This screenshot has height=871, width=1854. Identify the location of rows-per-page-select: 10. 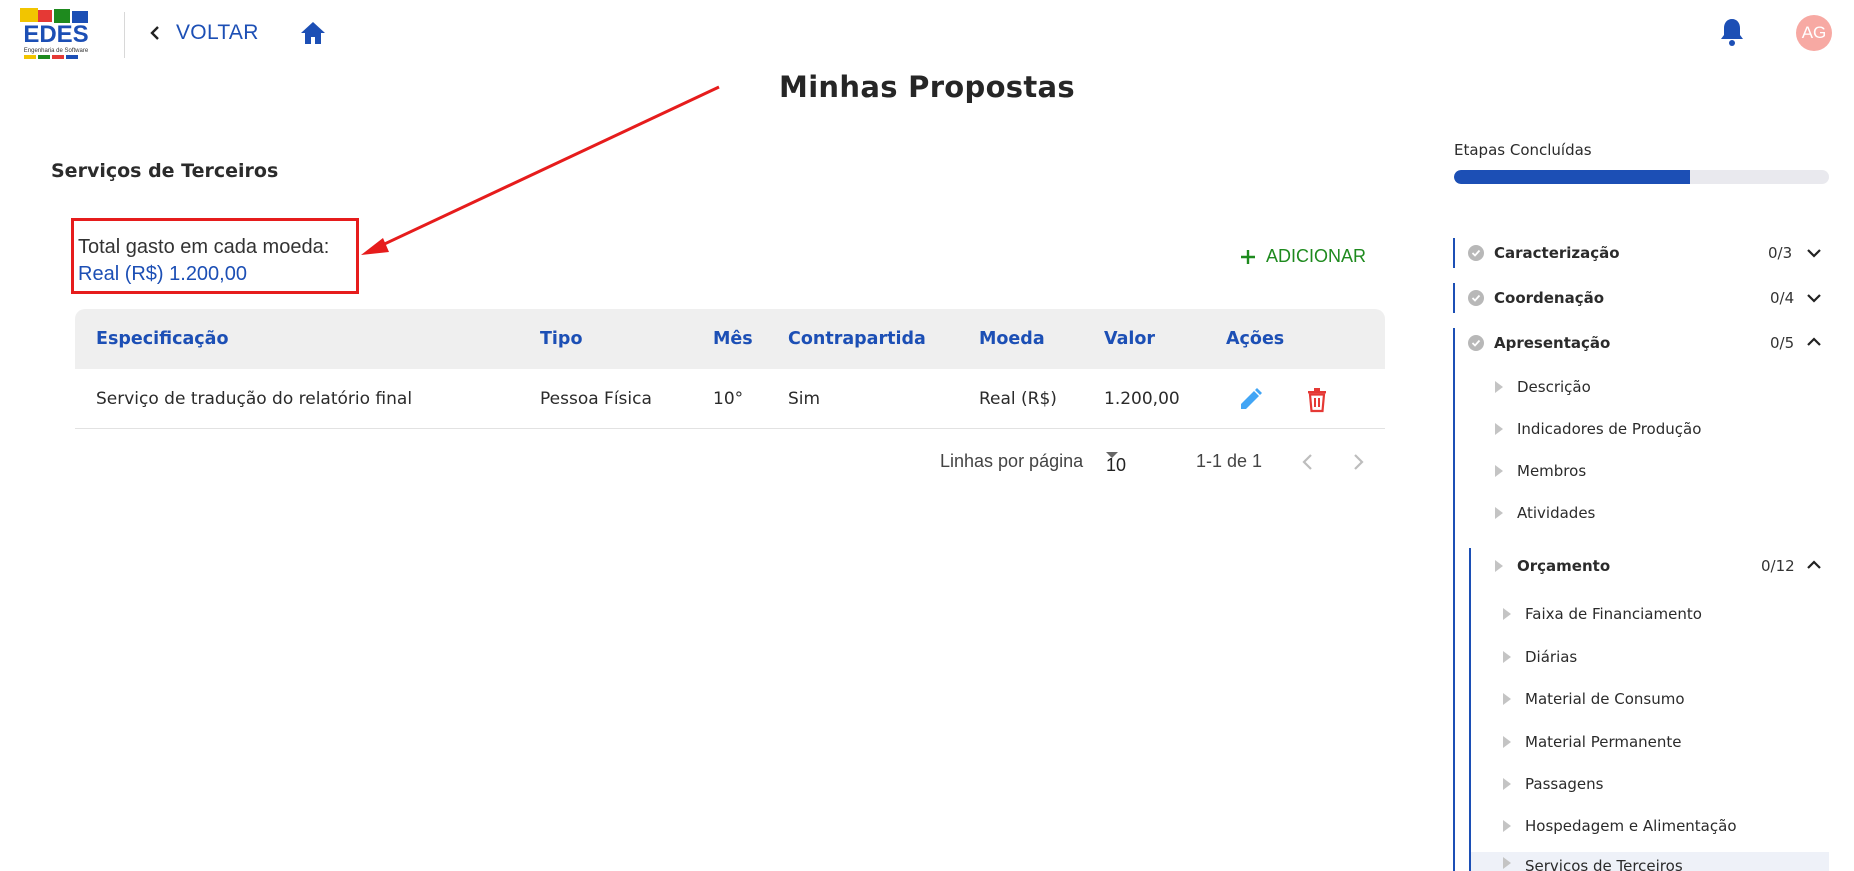
(1116, 463).